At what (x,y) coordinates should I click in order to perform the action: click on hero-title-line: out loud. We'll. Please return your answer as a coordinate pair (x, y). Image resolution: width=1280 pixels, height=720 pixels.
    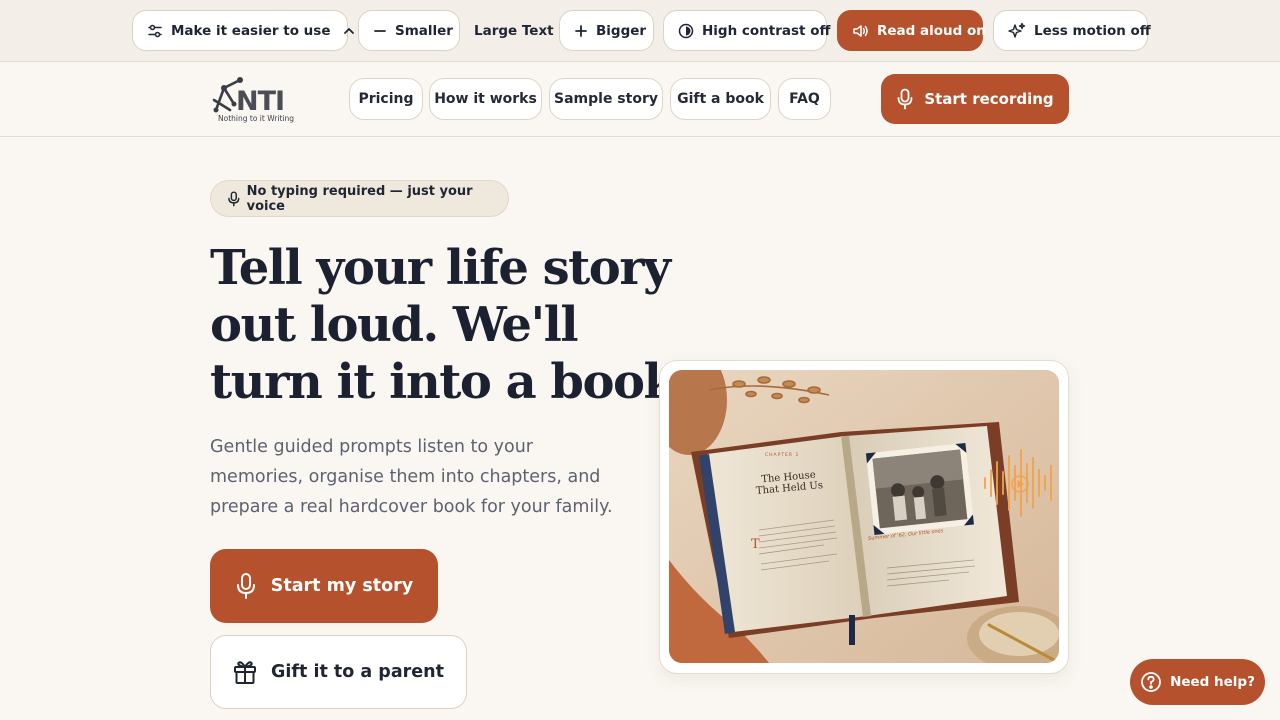
    Looking at the image, I should click on (394, 325).